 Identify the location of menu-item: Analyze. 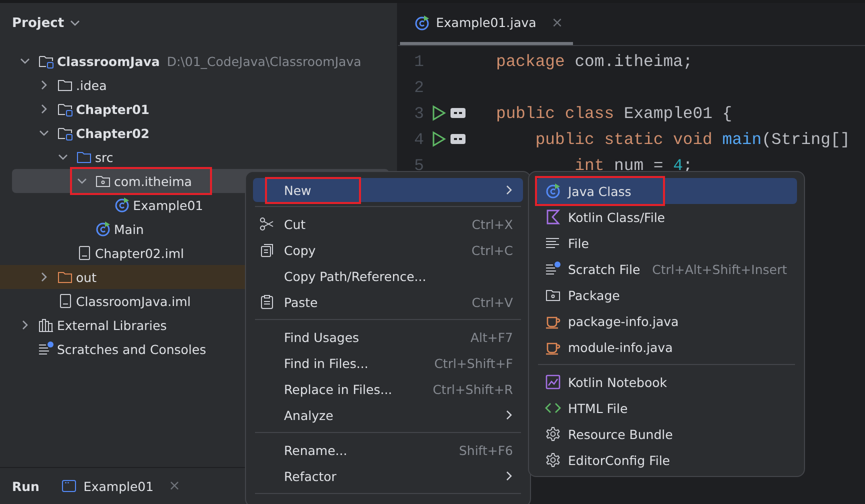
(388, 415).